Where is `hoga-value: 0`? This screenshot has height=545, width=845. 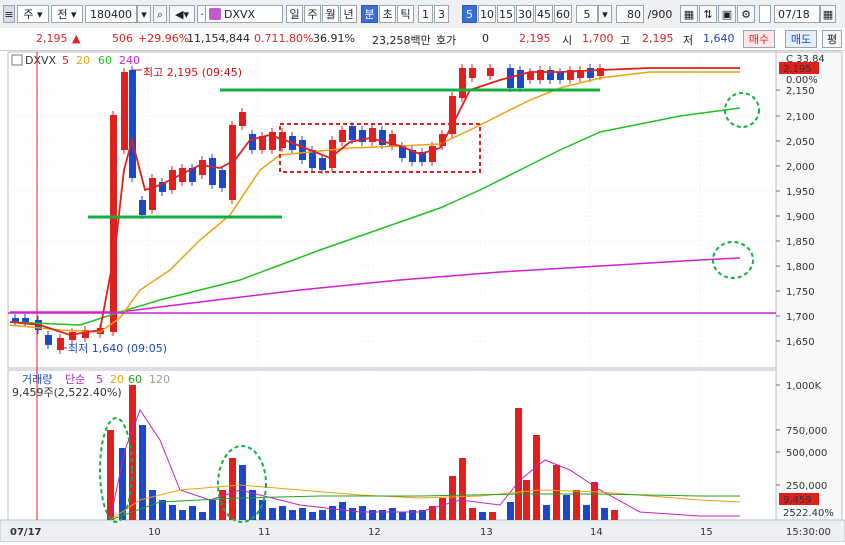
hoga-value: 0 is located at coordinates (485, 38).